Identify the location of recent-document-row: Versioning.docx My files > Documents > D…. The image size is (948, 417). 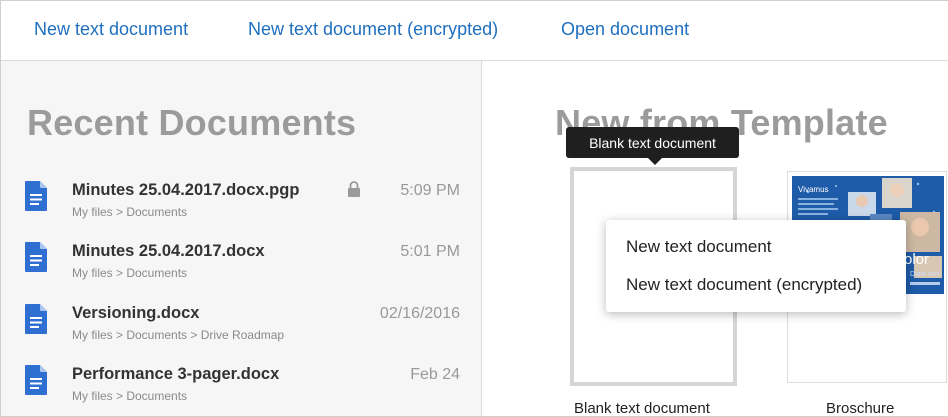
(241, 334).